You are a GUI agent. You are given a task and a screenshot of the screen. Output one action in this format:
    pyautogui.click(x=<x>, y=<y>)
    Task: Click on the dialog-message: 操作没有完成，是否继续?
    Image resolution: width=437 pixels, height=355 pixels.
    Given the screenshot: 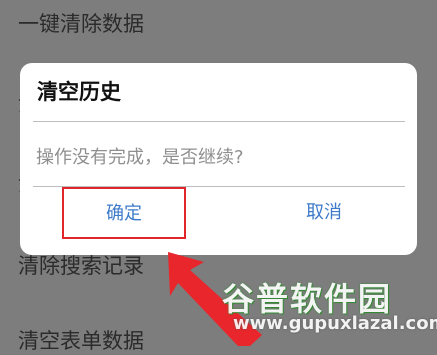 What is the action you would take?
    pyautogui.click(x=140, y=157)
    